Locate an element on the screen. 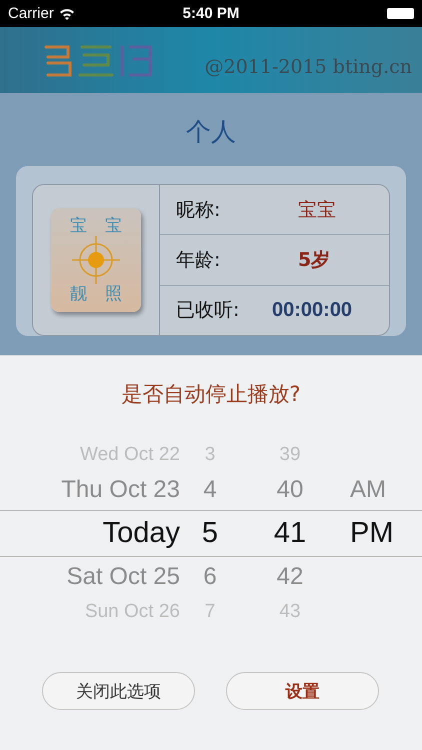  status-time: 5:40 PM is located at coordinates (211, 13).